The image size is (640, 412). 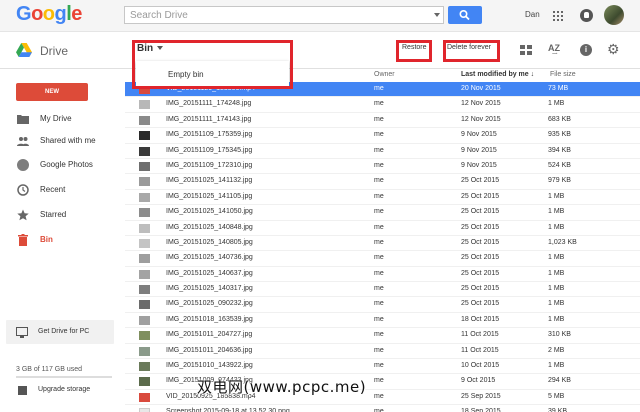 What do you see at coordinates (37, 14) in the screenshot?
I see `logo-letter: o` at bounding box center [37, 14].